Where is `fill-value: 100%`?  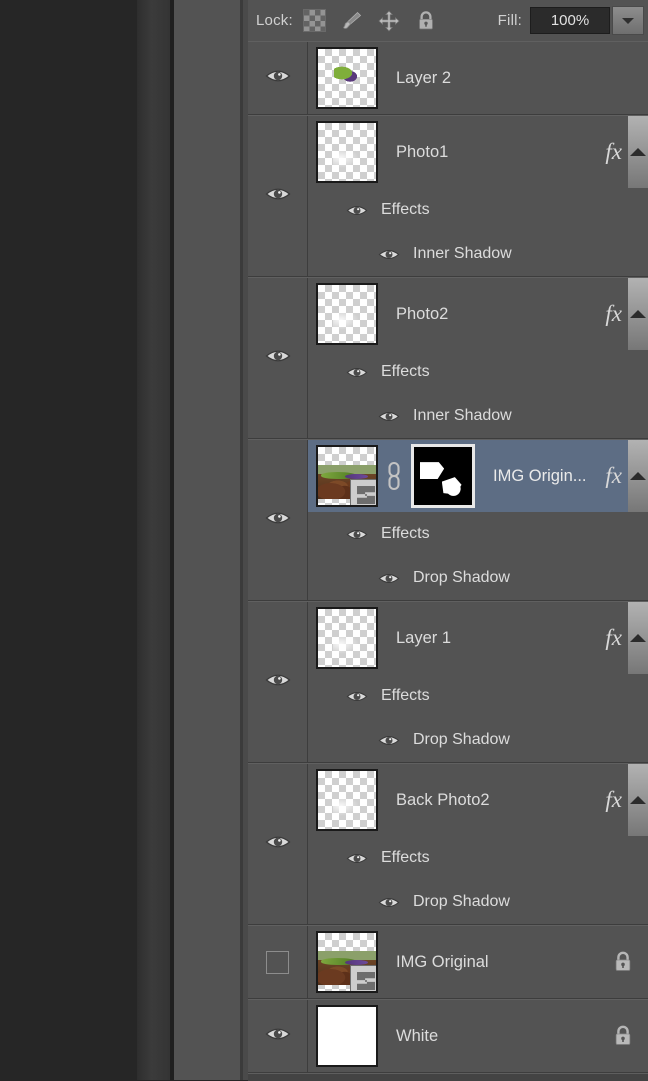 fill-value: 100% is located at coordinates (570, 20).